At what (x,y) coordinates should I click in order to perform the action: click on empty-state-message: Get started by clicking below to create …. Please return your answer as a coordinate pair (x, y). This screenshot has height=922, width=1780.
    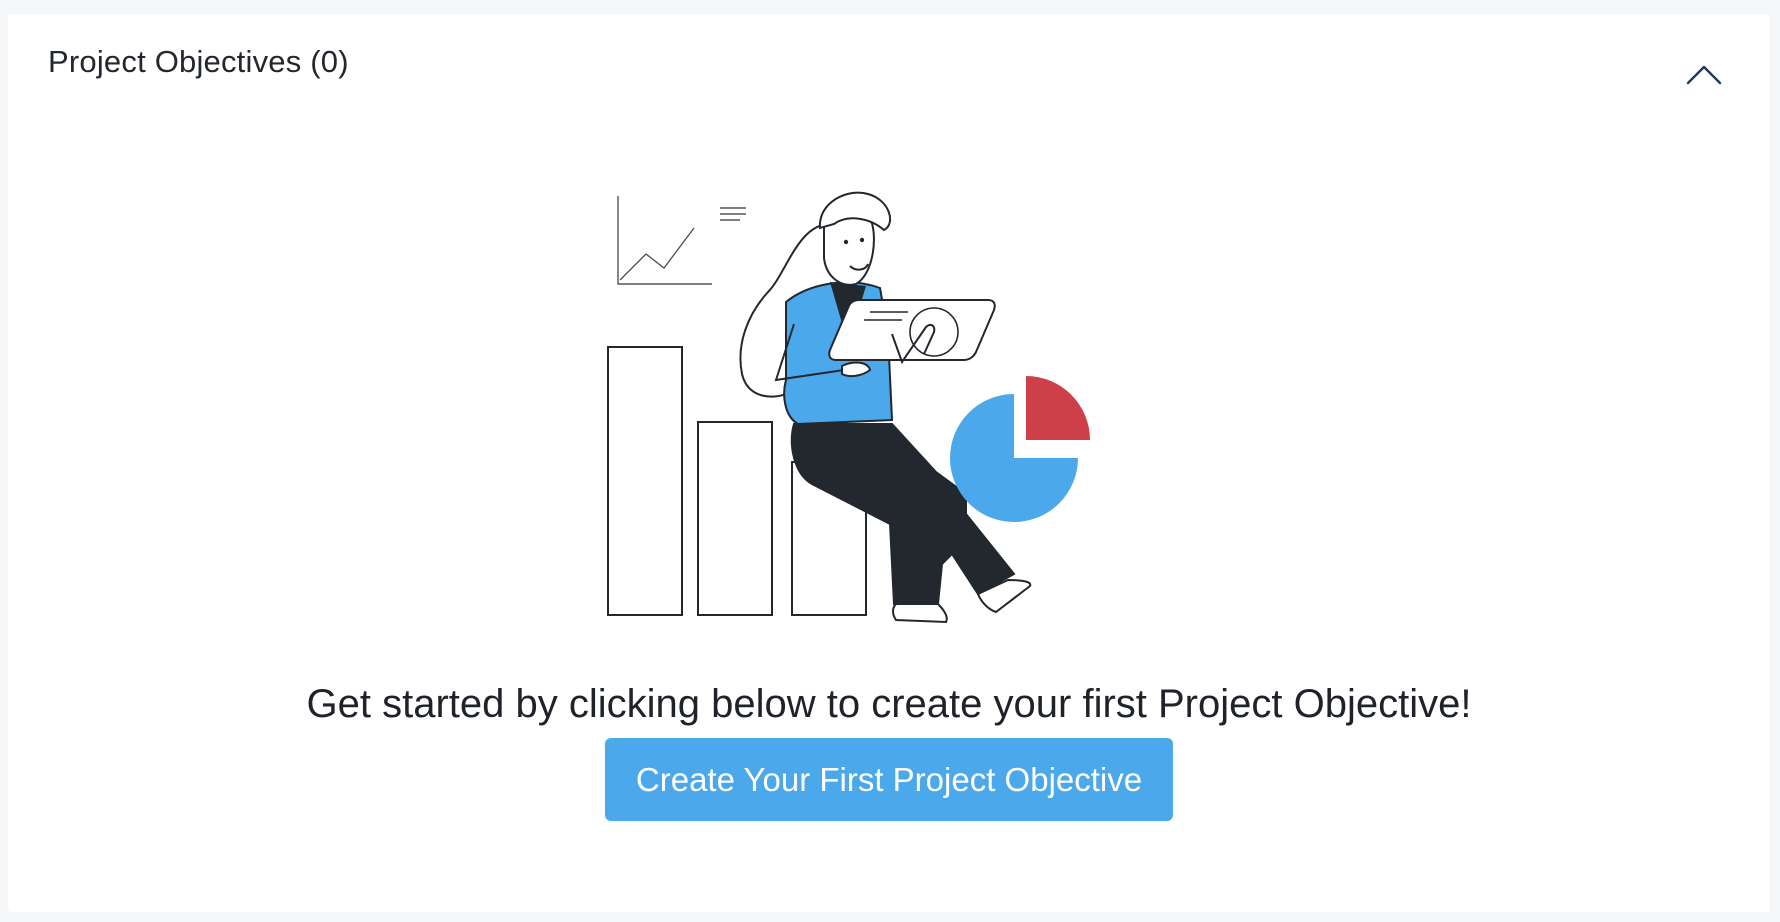
    Looking at the image, I should click on (889, 704).